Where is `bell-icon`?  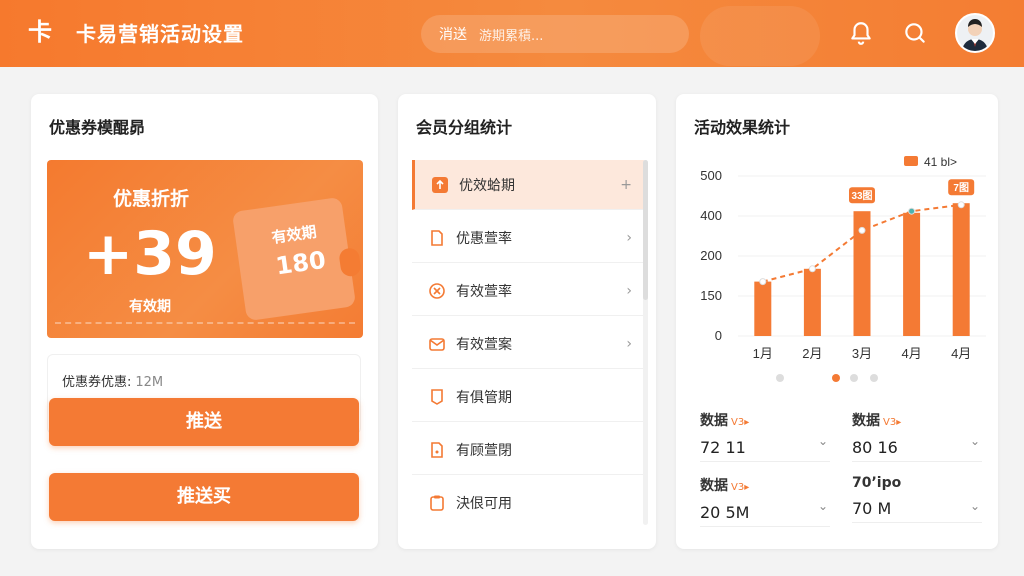 bell-icon is located at coordinates (861, 33).